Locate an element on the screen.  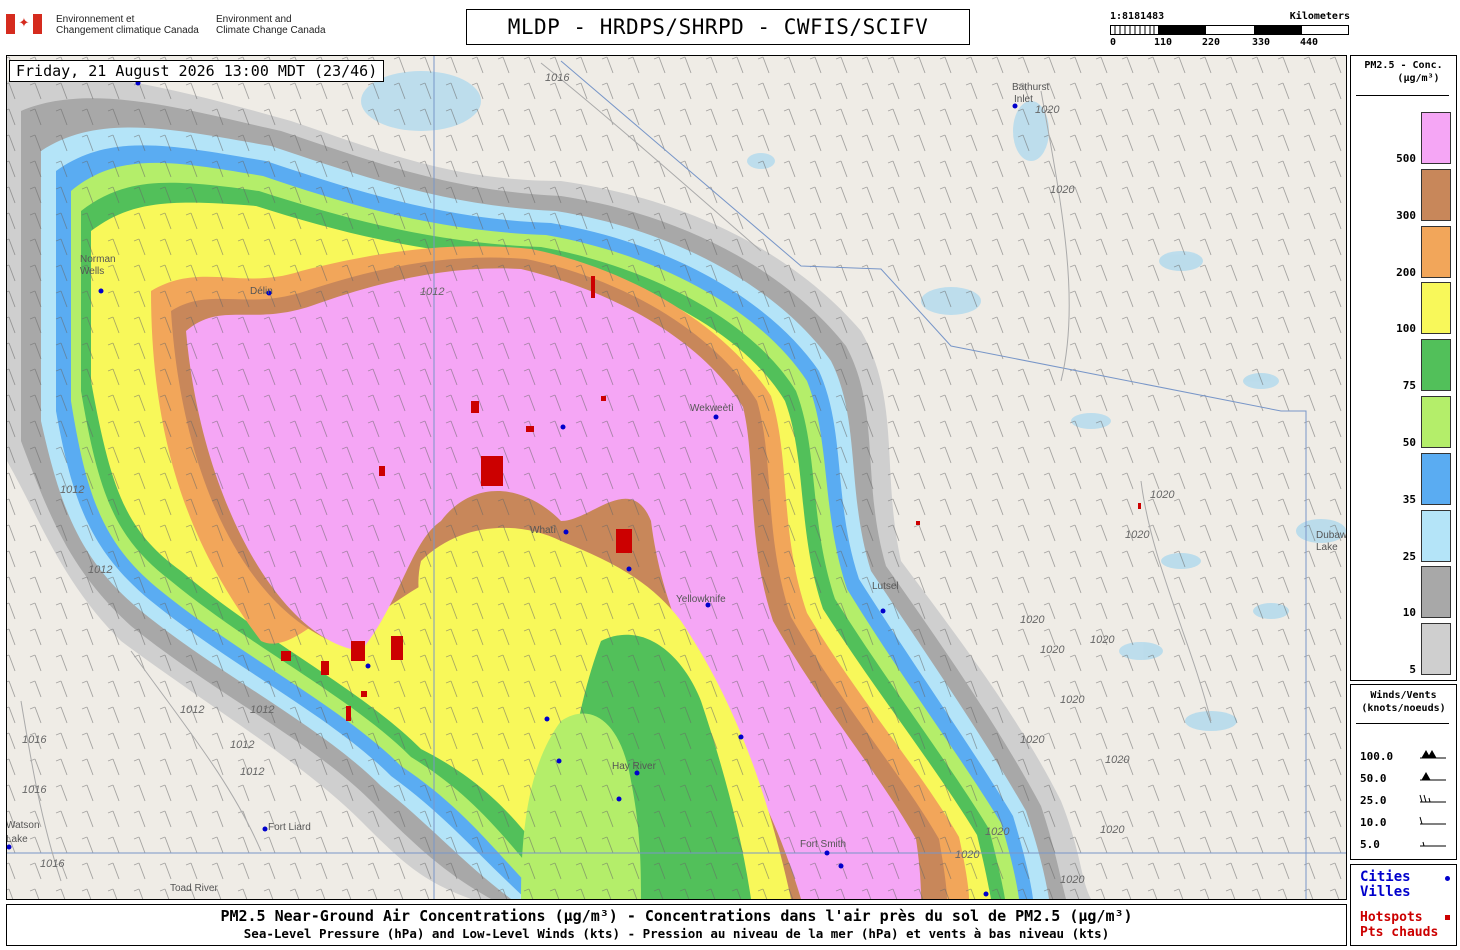
dept-name-en: Environment and Climate Change Canada is located at coordinates (271, 25).